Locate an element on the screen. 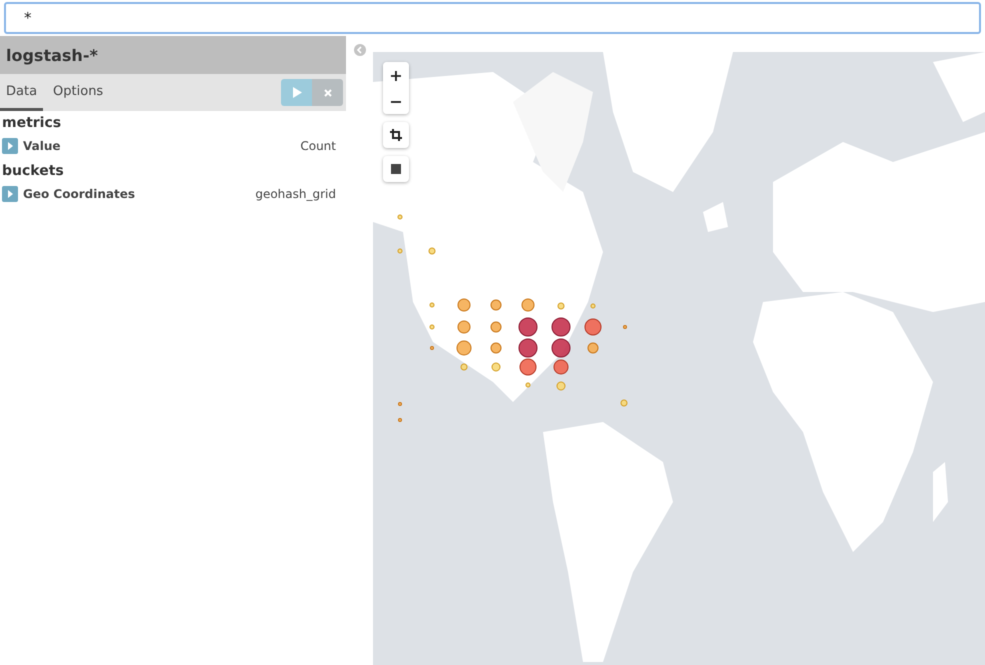  draw-rectangle-button is located at coordinates (396, 169).